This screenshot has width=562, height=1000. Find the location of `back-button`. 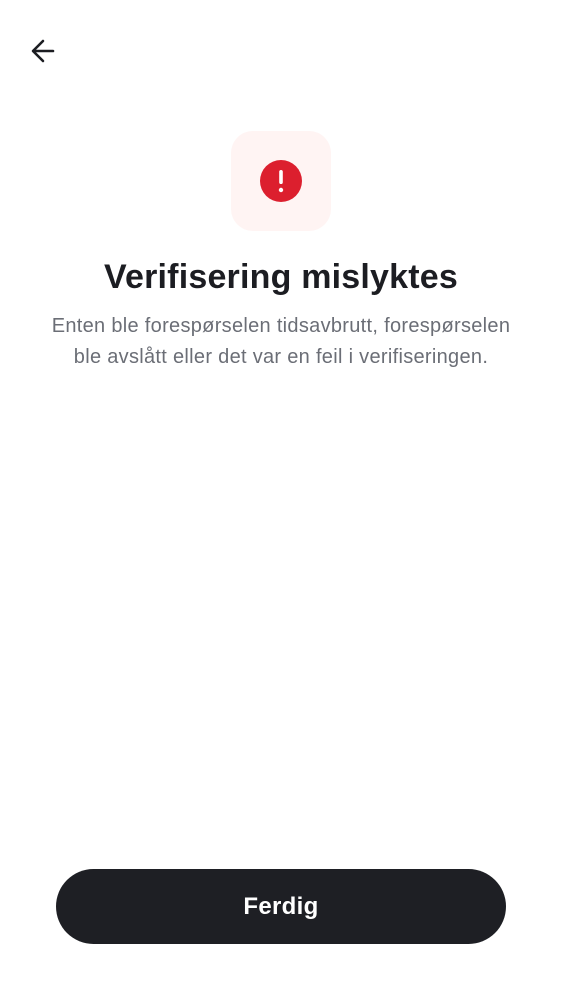

back-button is located at coordinates (43, 51).